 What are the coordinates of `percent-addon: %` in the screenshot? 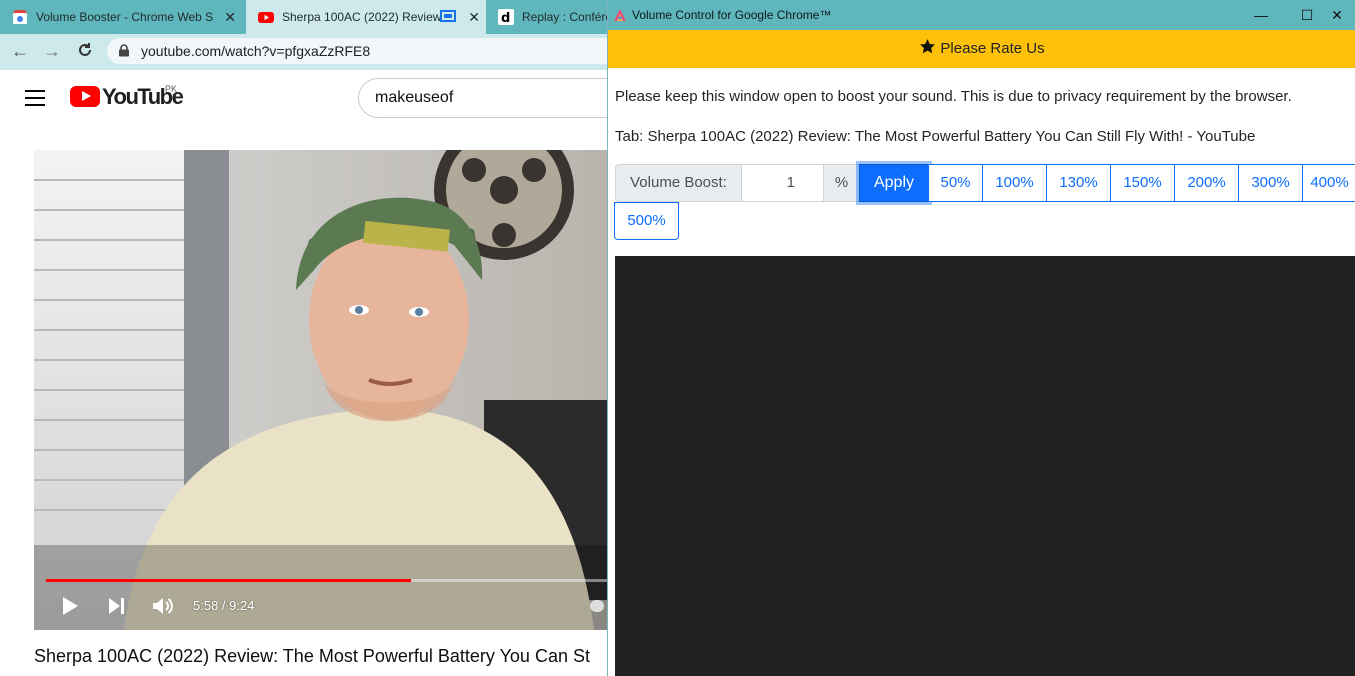 It's located at (841, 183).